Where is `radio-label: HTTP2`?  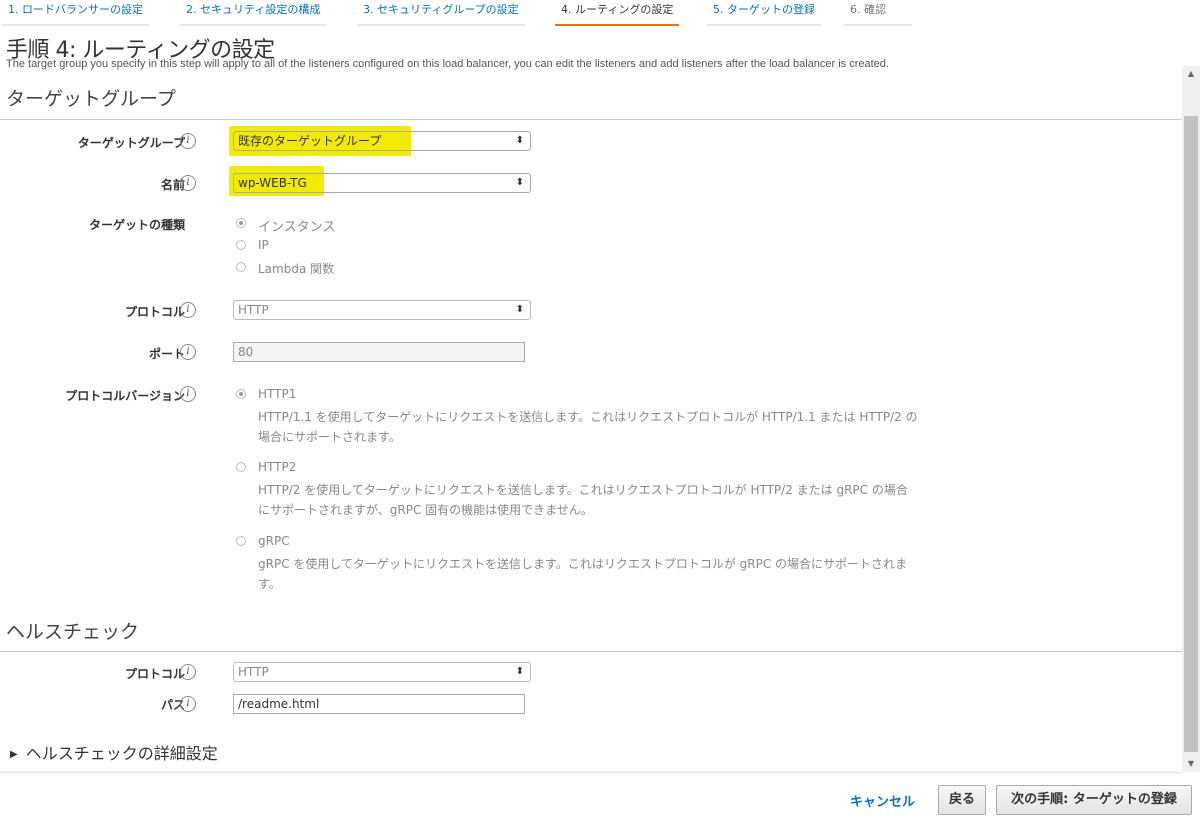
radio-label: HTTP2 is located at coordinates (277, 467).